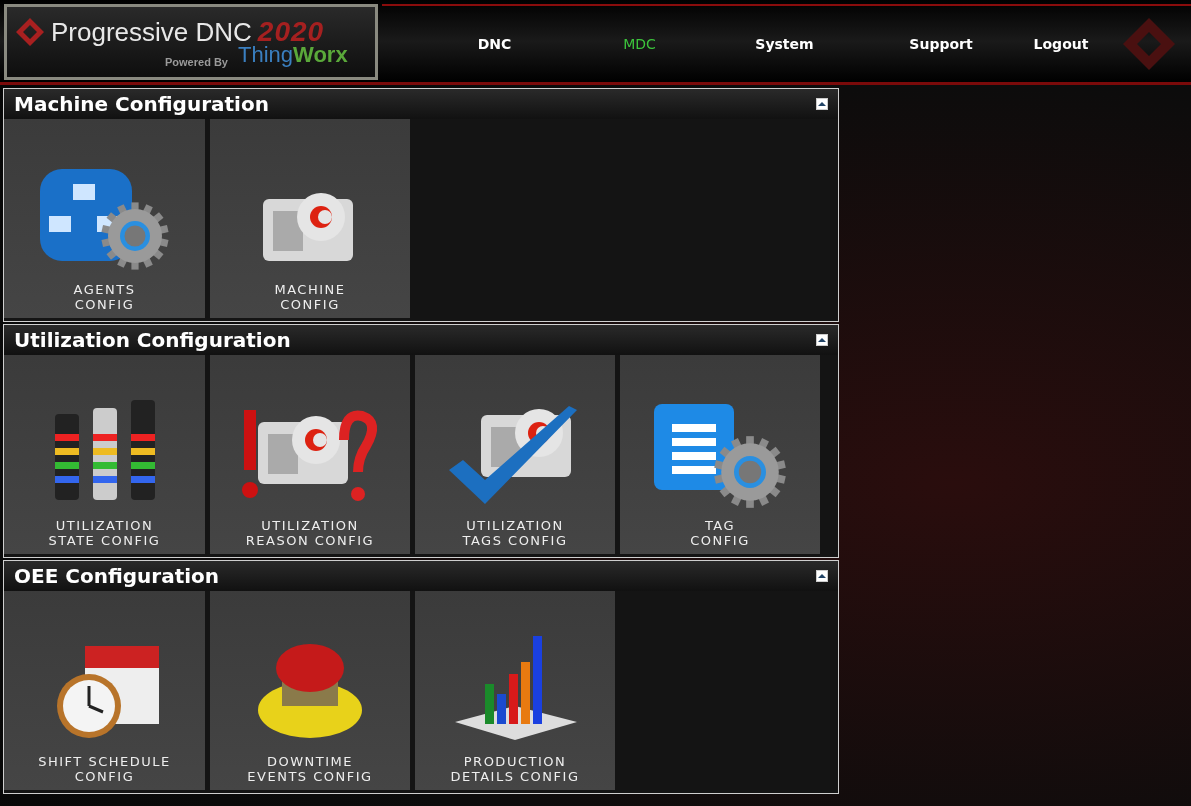 This screenshot has width=1191, height=806. I want to click on config-tile: PRODUCTION DETAILS CONFIG, so click(515, 690).